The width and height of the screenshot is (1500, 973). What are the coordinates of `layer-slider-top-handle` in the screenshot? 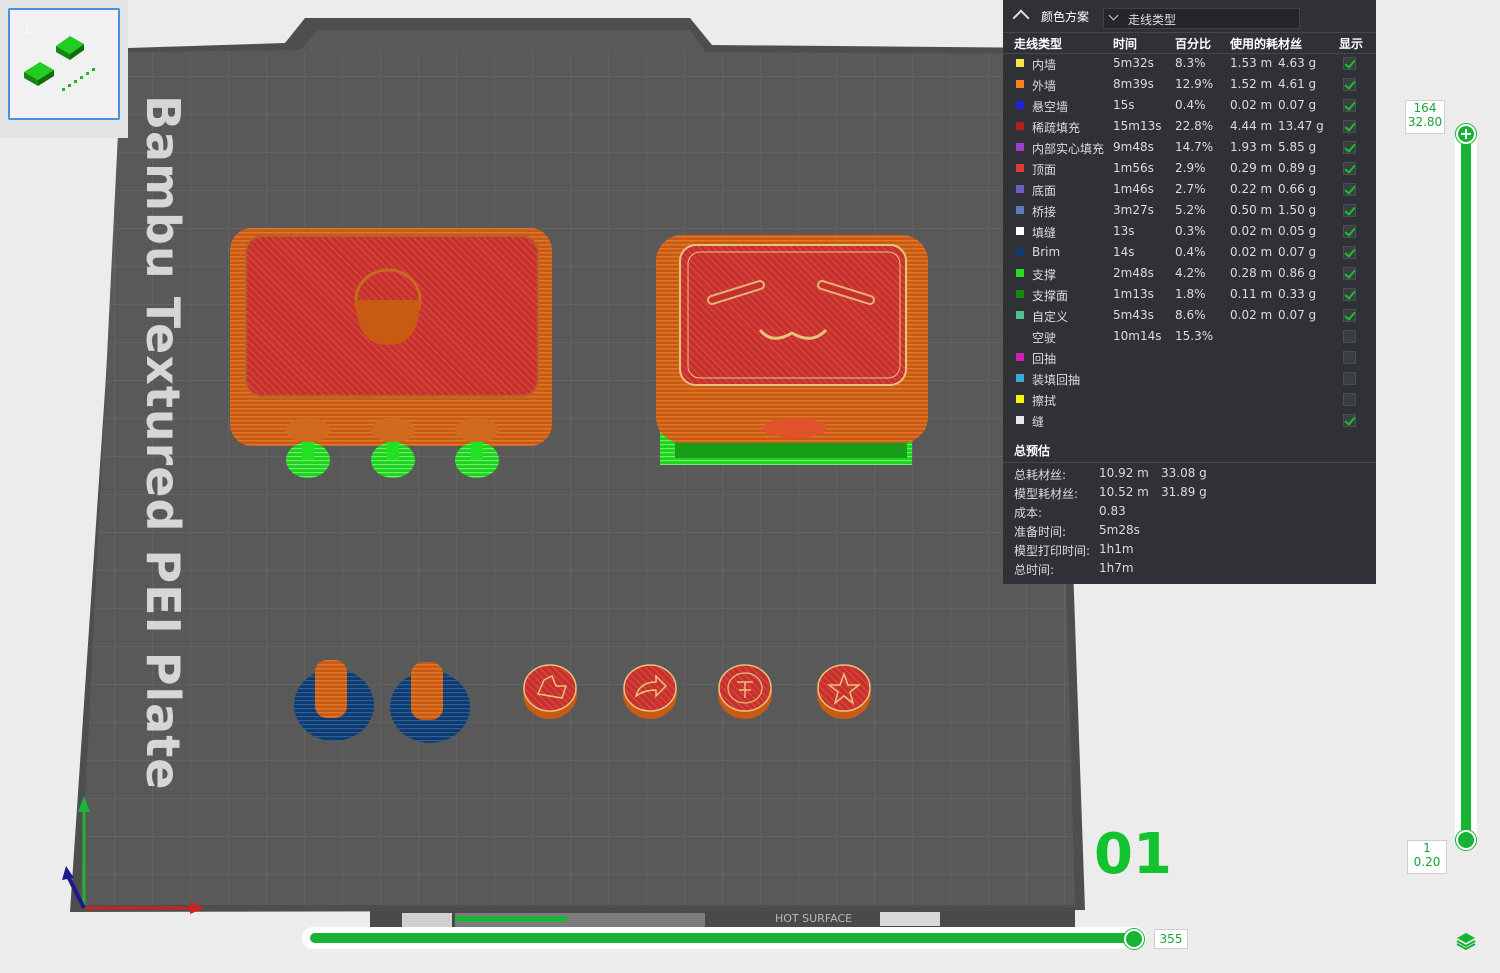 It's located at (1466, 134).